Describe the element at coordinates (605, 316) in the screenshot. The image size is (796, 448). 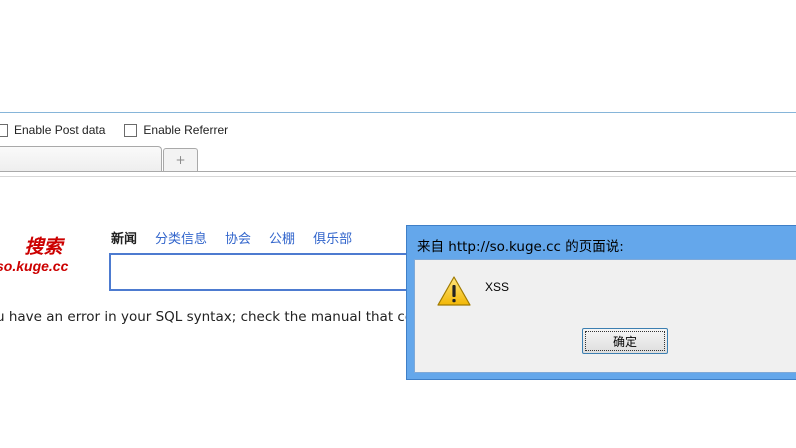
I see `dialog-body: XSS 确定` at that location.